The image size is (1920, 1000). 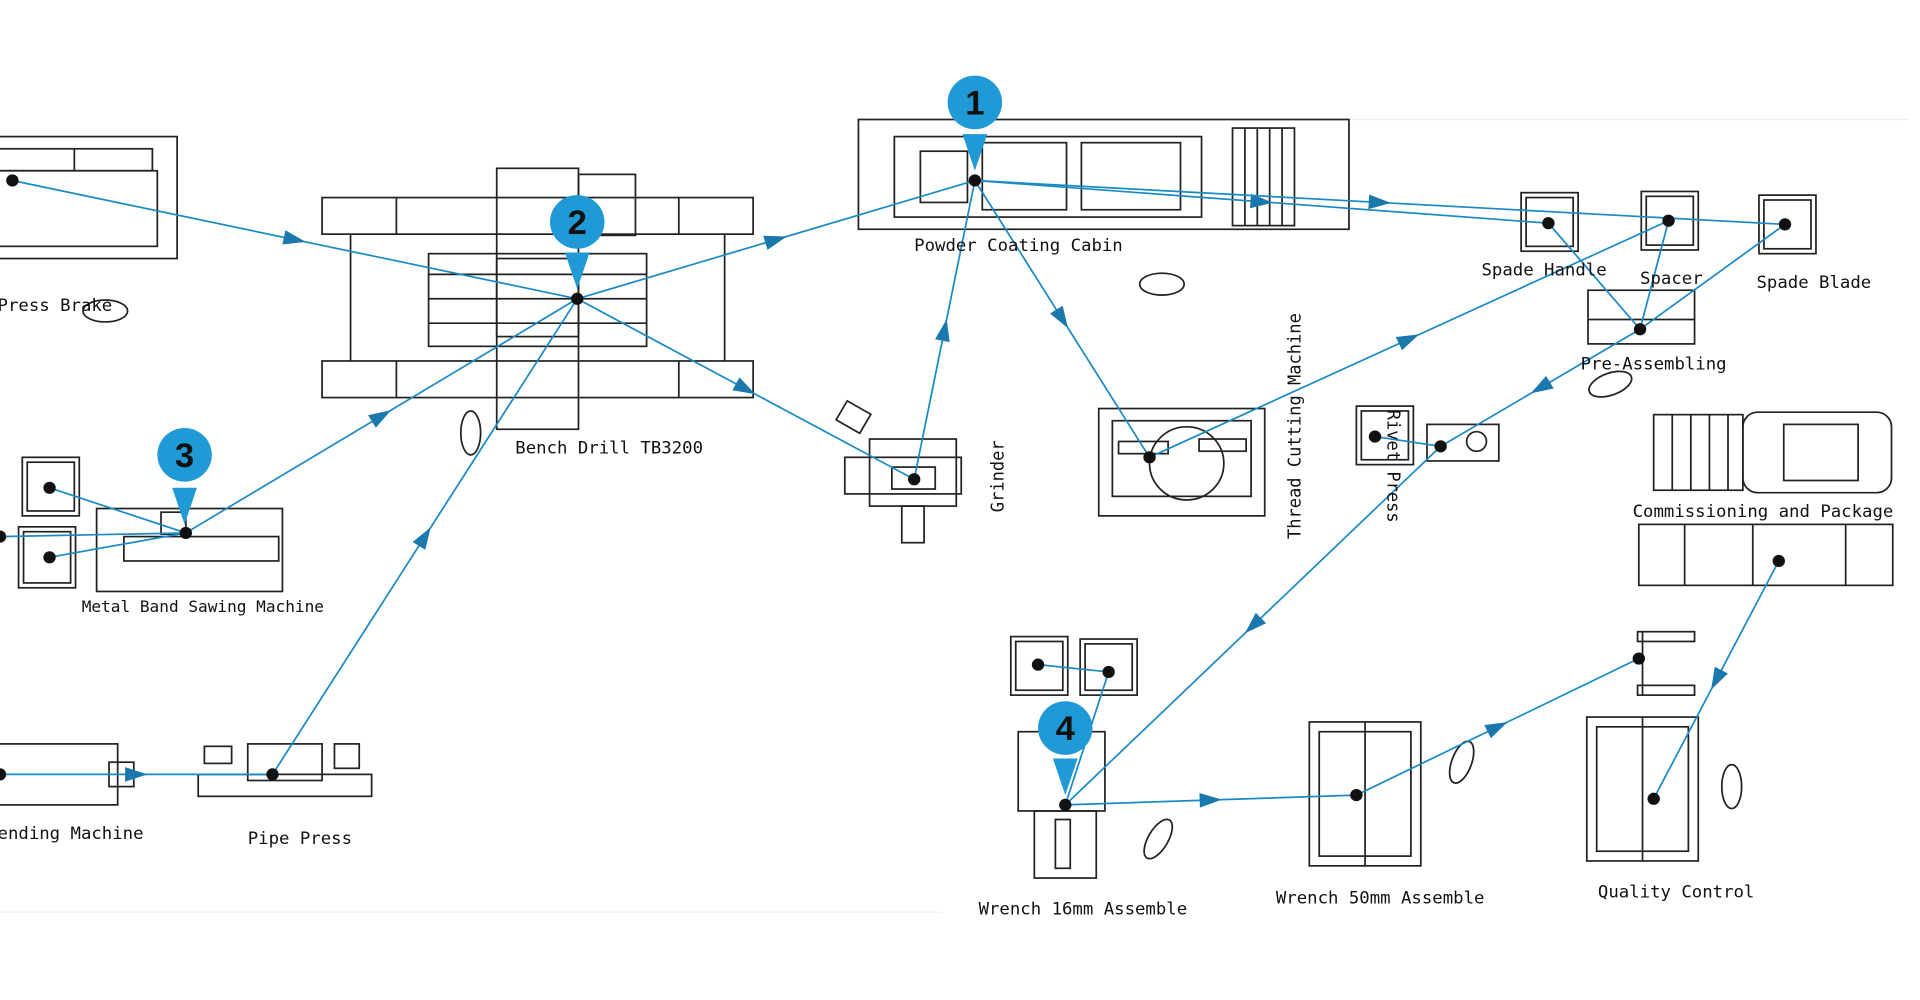 What do you see at coordinates (1181, 462) in the screenshot?
I see `thread-cutting-machine` at bounding box center [1181, 462].